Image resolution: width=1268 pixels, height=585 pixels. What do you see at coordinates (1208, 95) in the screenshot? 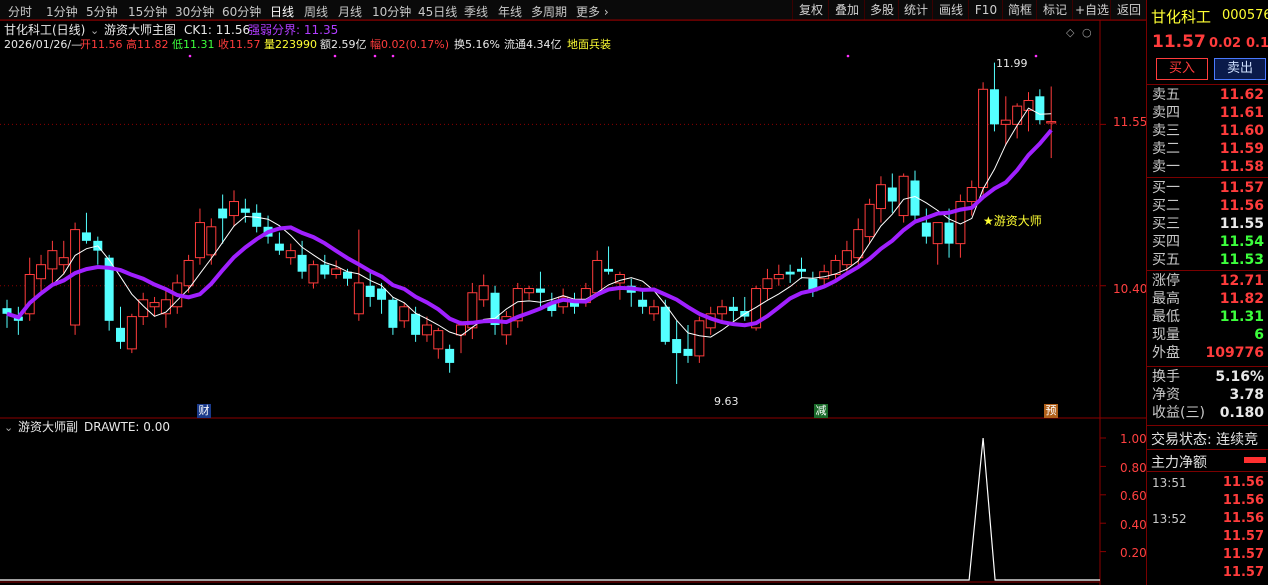
I see `ask-row-5: 卖五 11.62` at bounding box center [1208, 95].